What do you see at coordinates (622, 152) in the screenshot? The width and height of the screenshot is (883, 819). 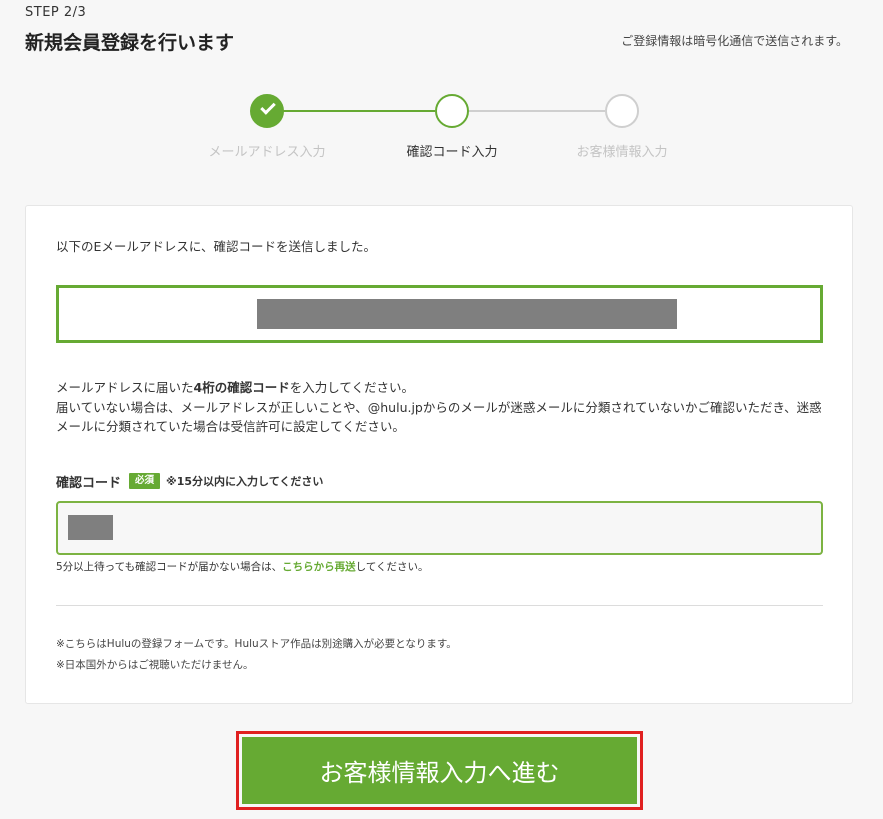 I see `step-label-customer-info: お客様情報入力` at bounding box center [622, 152].